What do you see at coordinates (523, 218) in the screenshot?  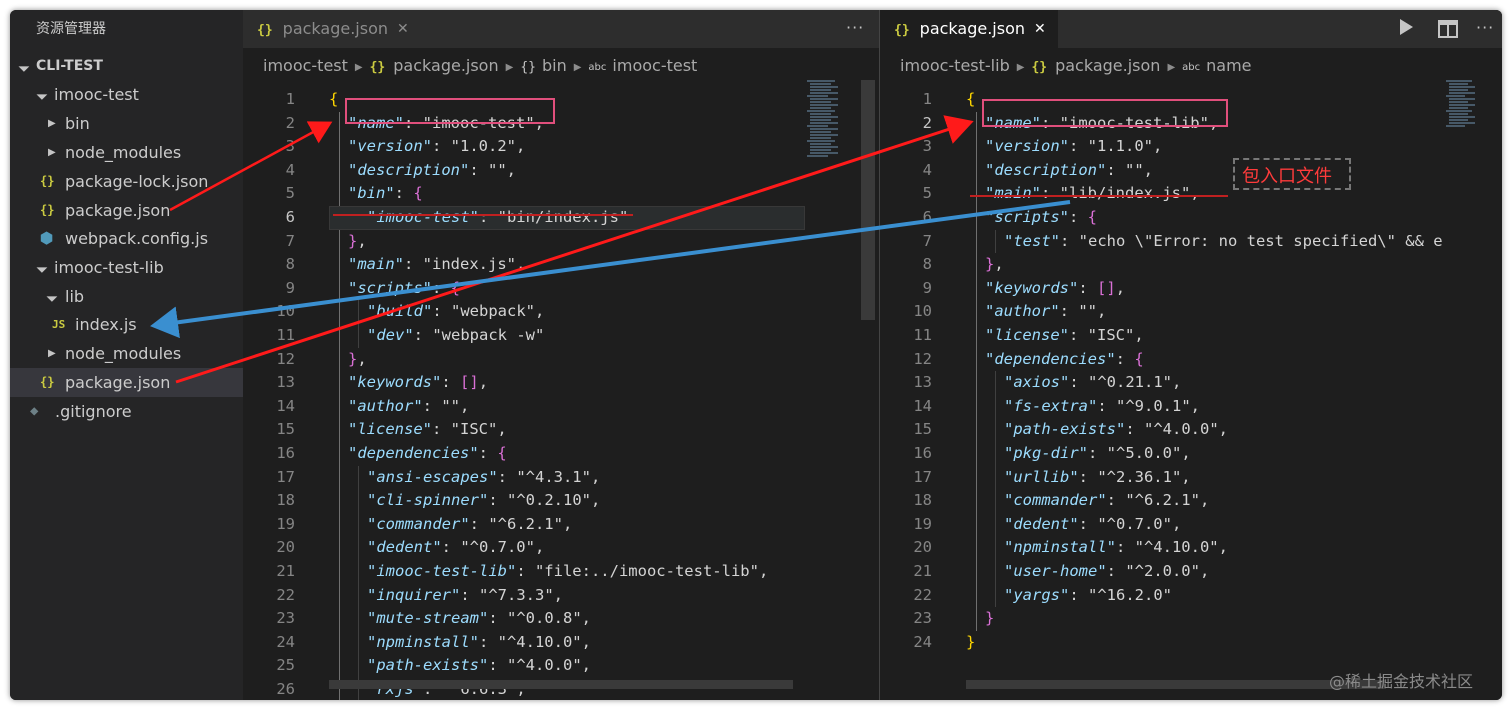 I see `code-line: 6 "imooc-test": "bin/index.js"` at bounding box center [523, 218].